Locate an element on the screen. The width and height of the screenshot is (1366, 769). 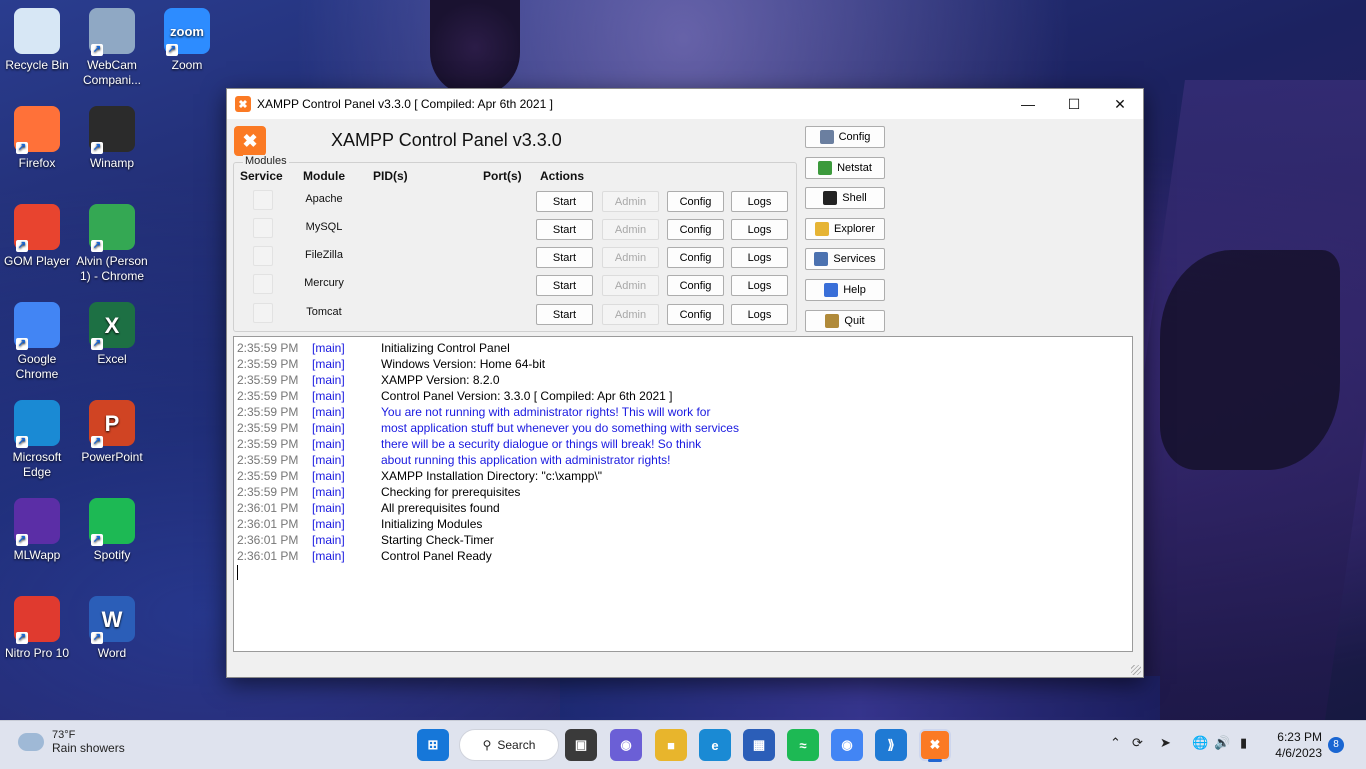
desktop-icon: ↗ Spotify is located at coordinates (112, 530).